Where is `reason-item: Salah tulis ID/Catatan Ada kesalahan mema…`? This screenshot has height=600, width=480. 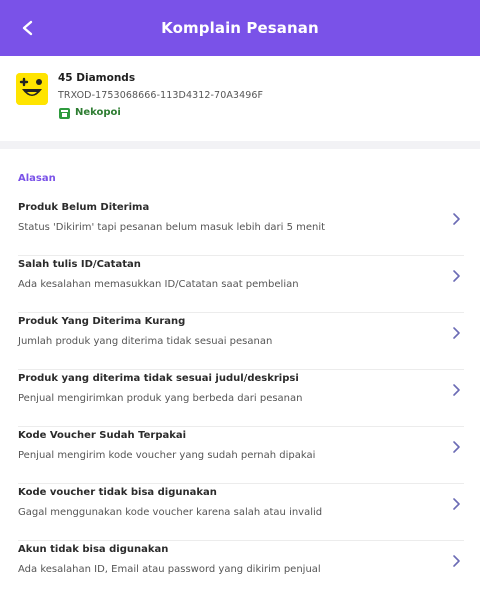
reason-item: Salah tulis ID/Catatan Ada kesalahan mema… is located at coordinates (241, 284).